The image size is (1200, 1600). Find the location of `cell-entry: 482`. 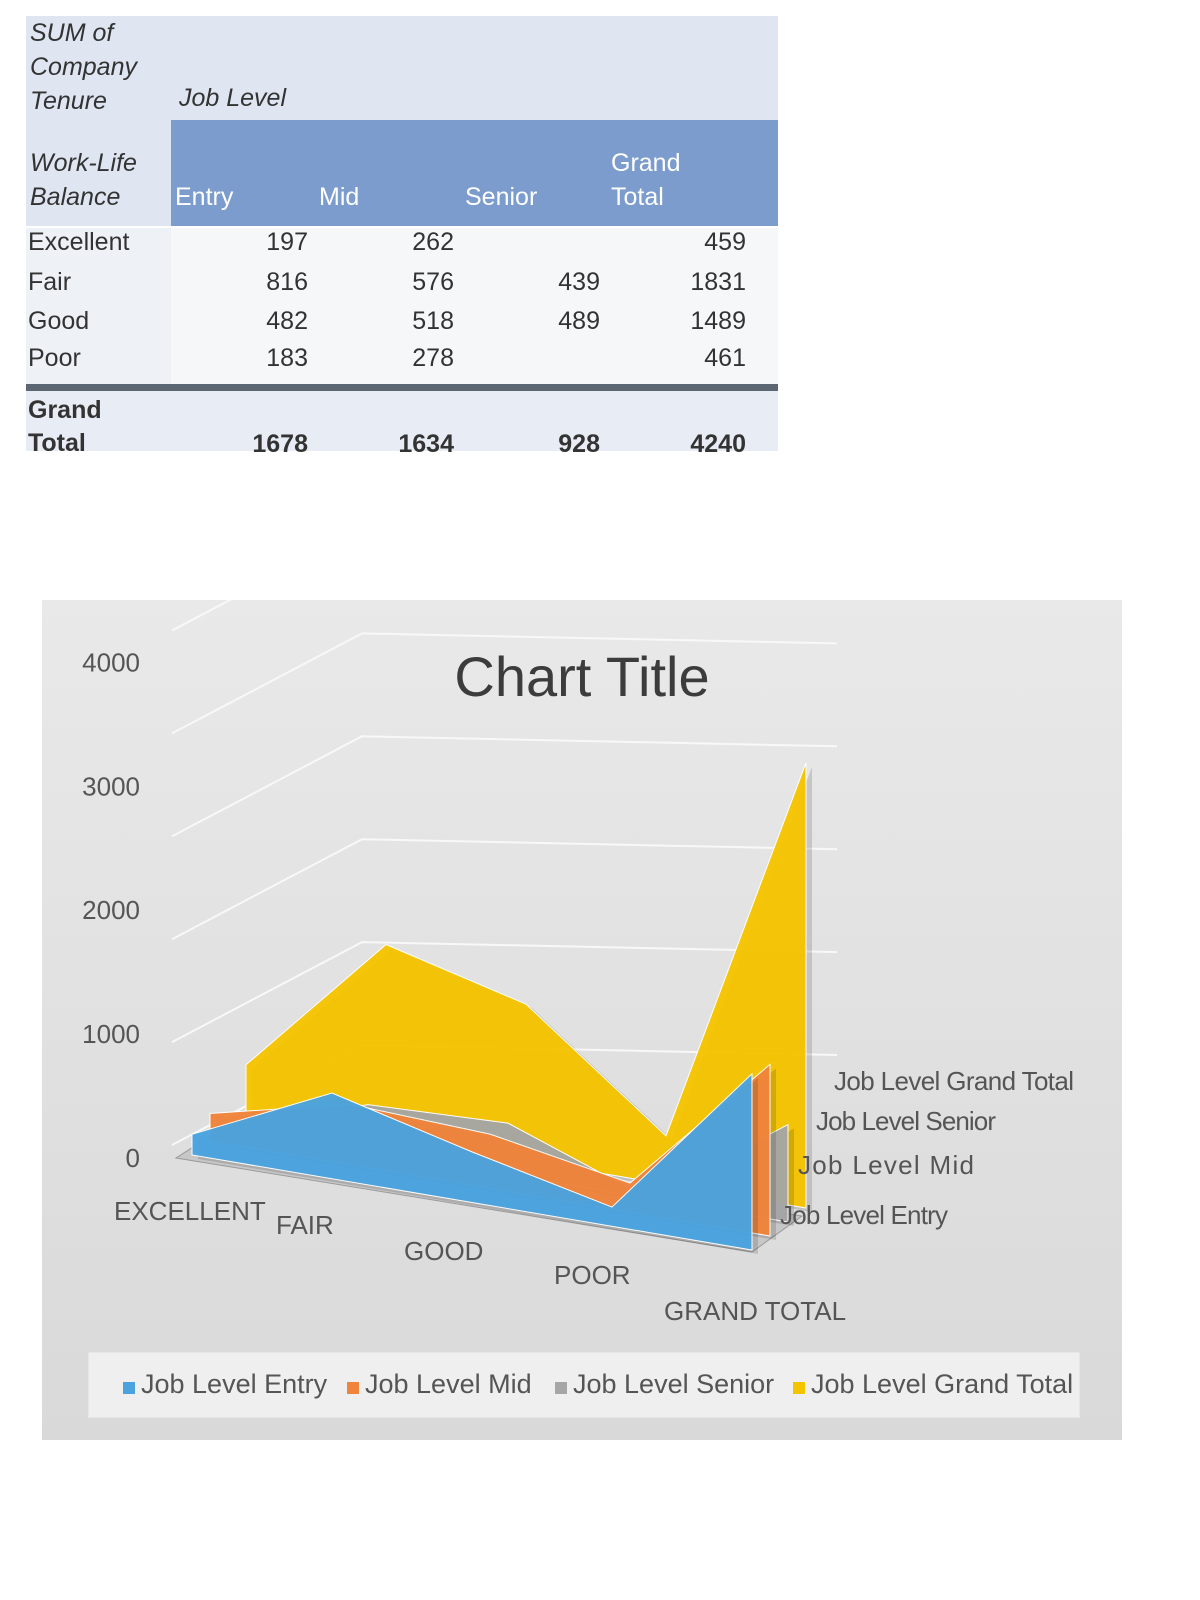

cell-entry: 482 is located at coordinates (287, 321).